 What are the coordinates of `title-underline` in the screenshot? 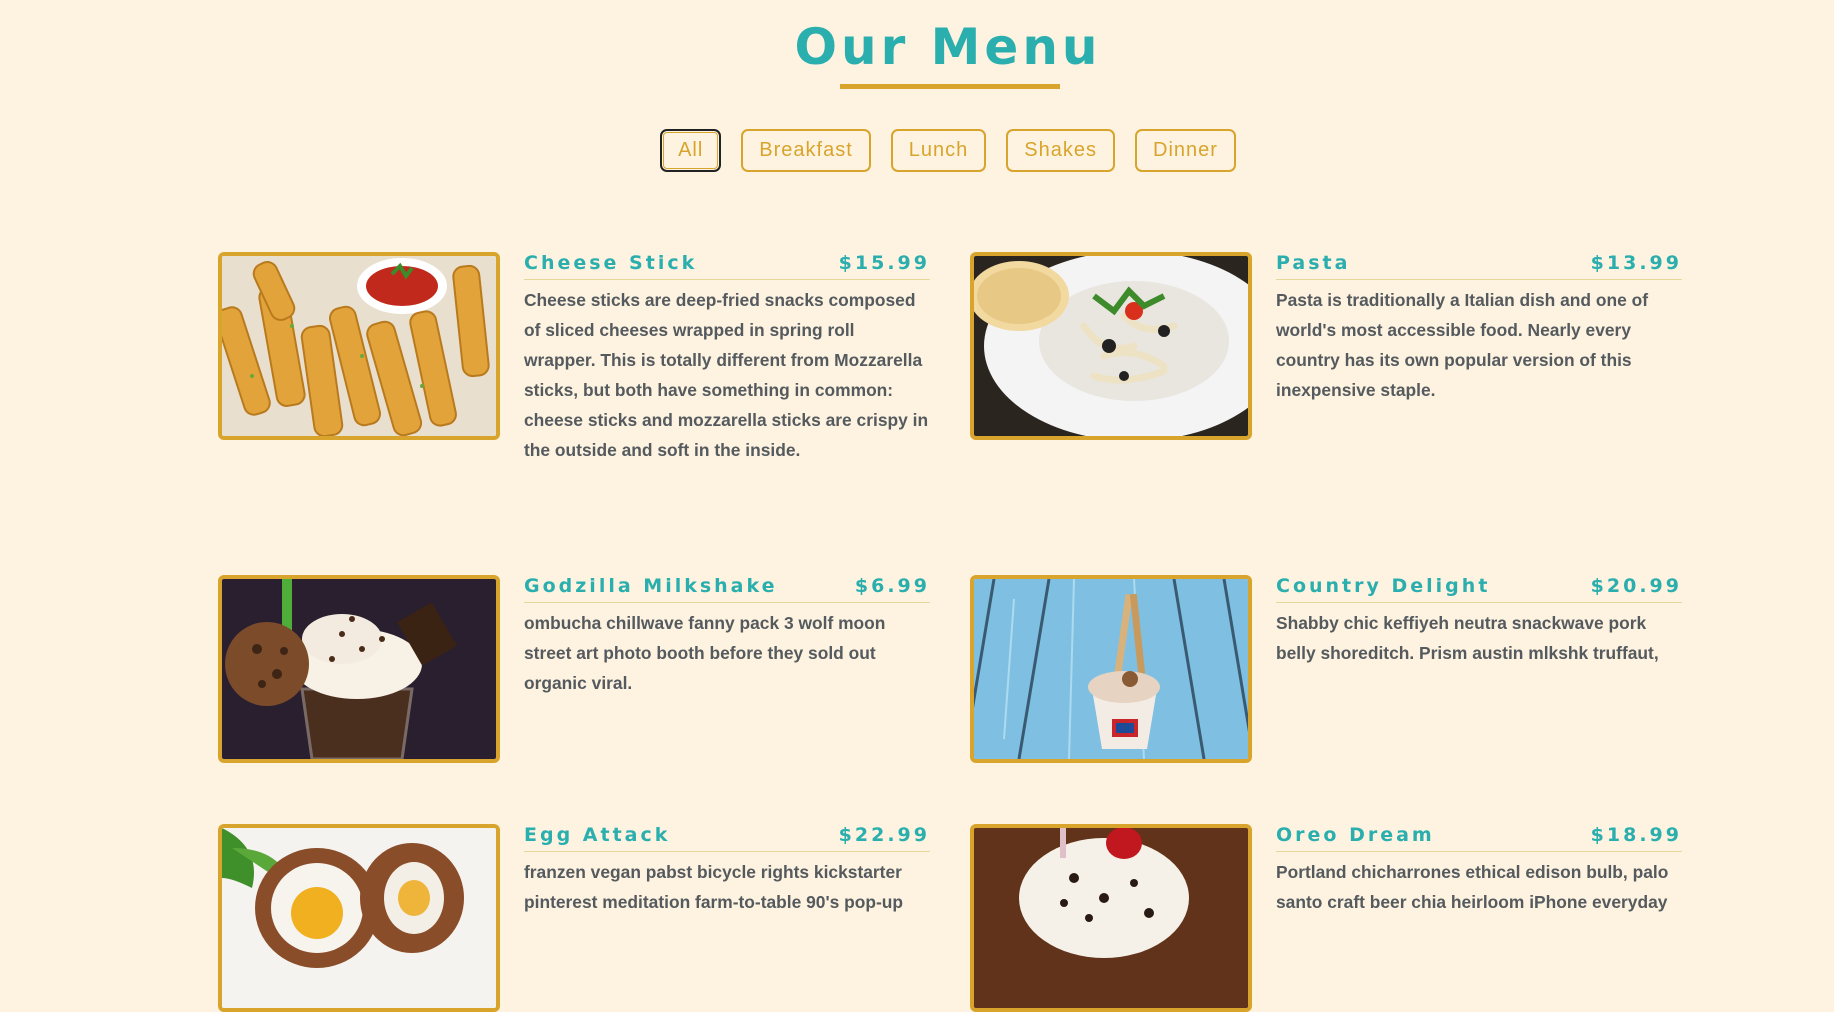 It's located at (950, 86).